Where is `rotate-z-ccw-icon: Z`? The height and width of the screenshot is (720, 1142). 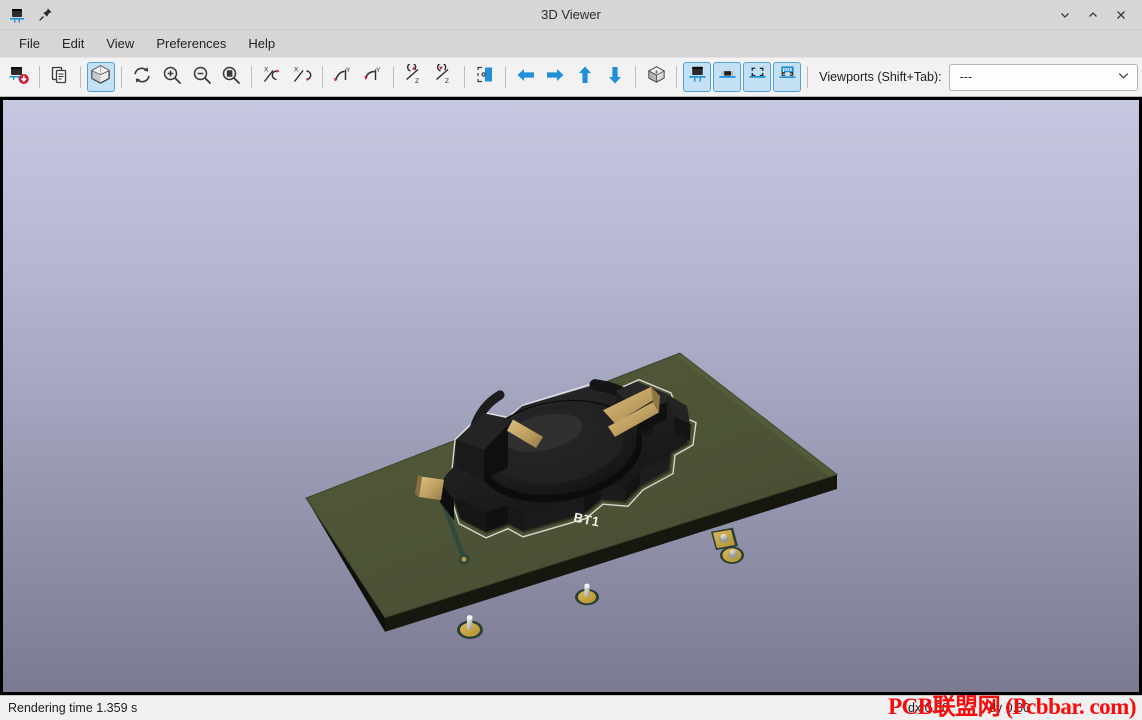
rotate-z-ccw-icon: Z is located at coordinates (414, 76).